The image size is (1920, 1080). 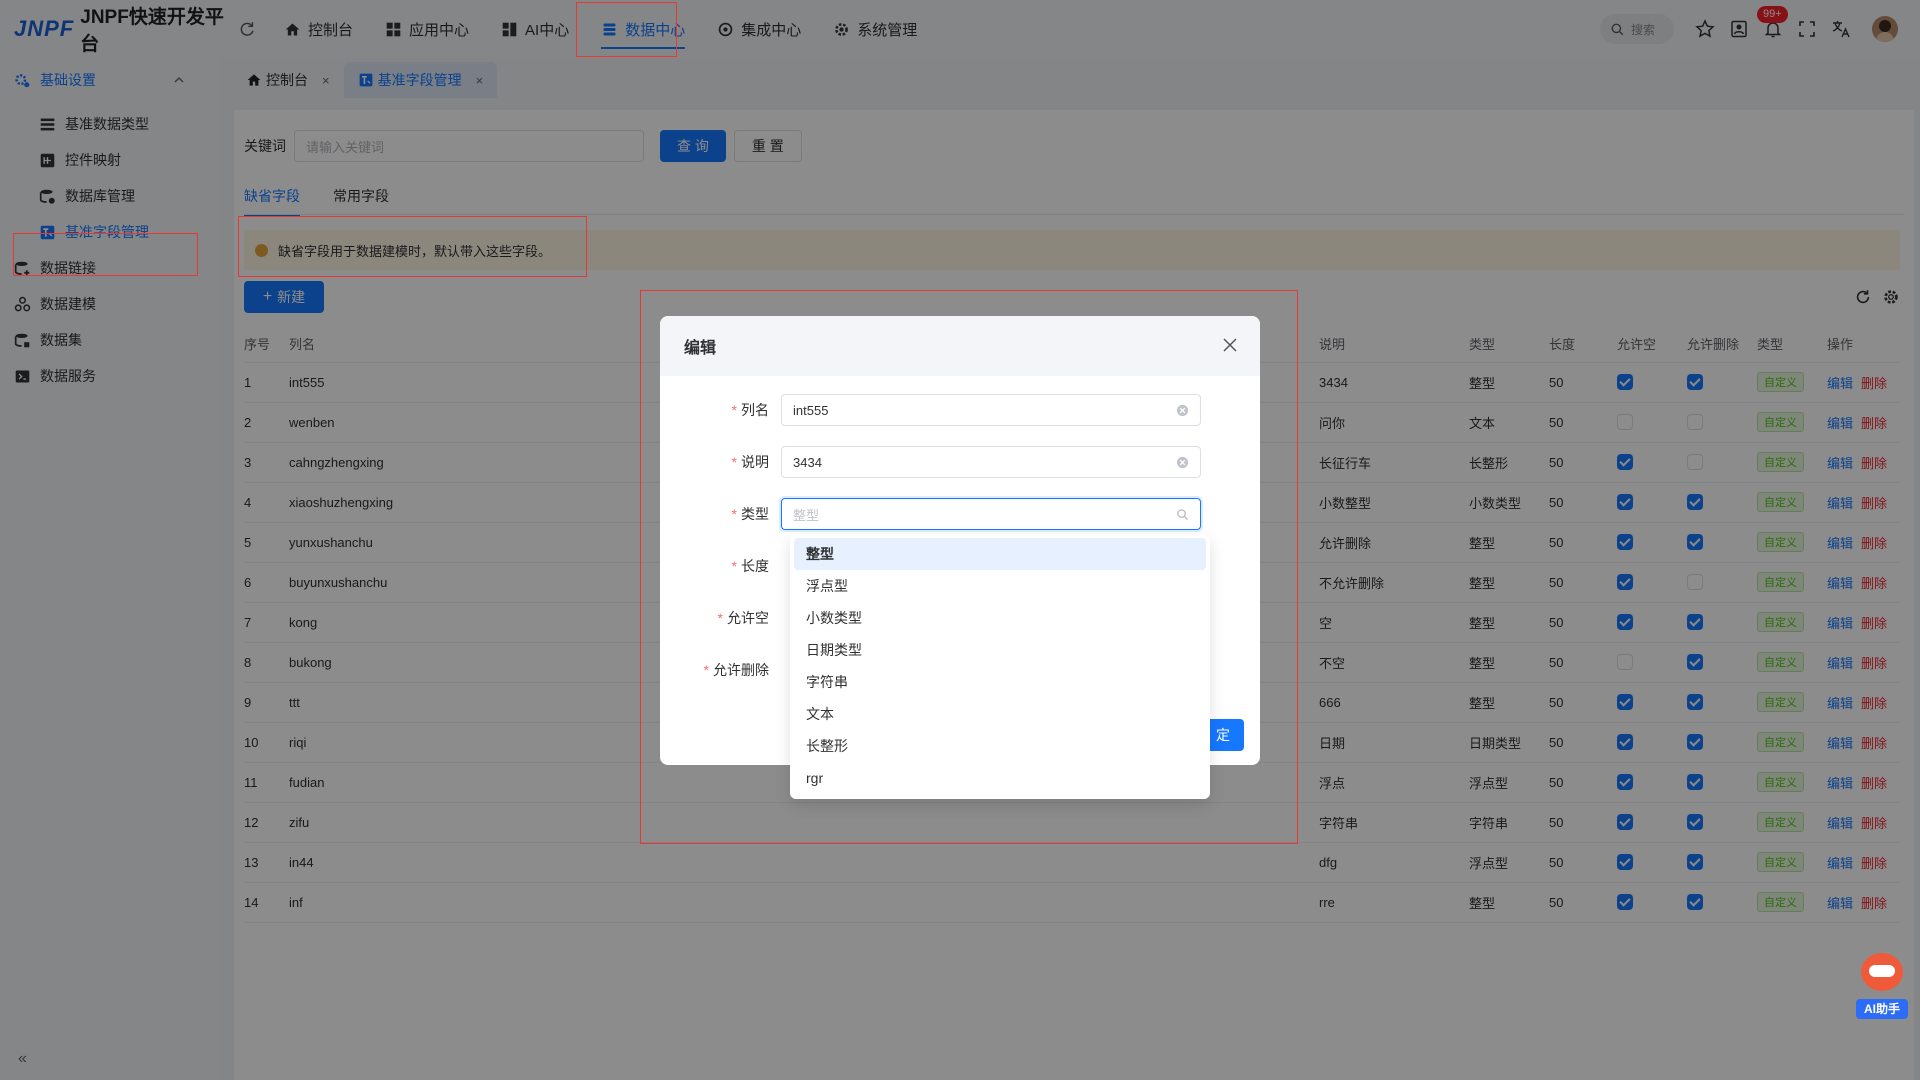 What do you see at coordinates (750, 410) in the screenshot?
I see `name-label: * 列名` at bounding box center [750, 410].